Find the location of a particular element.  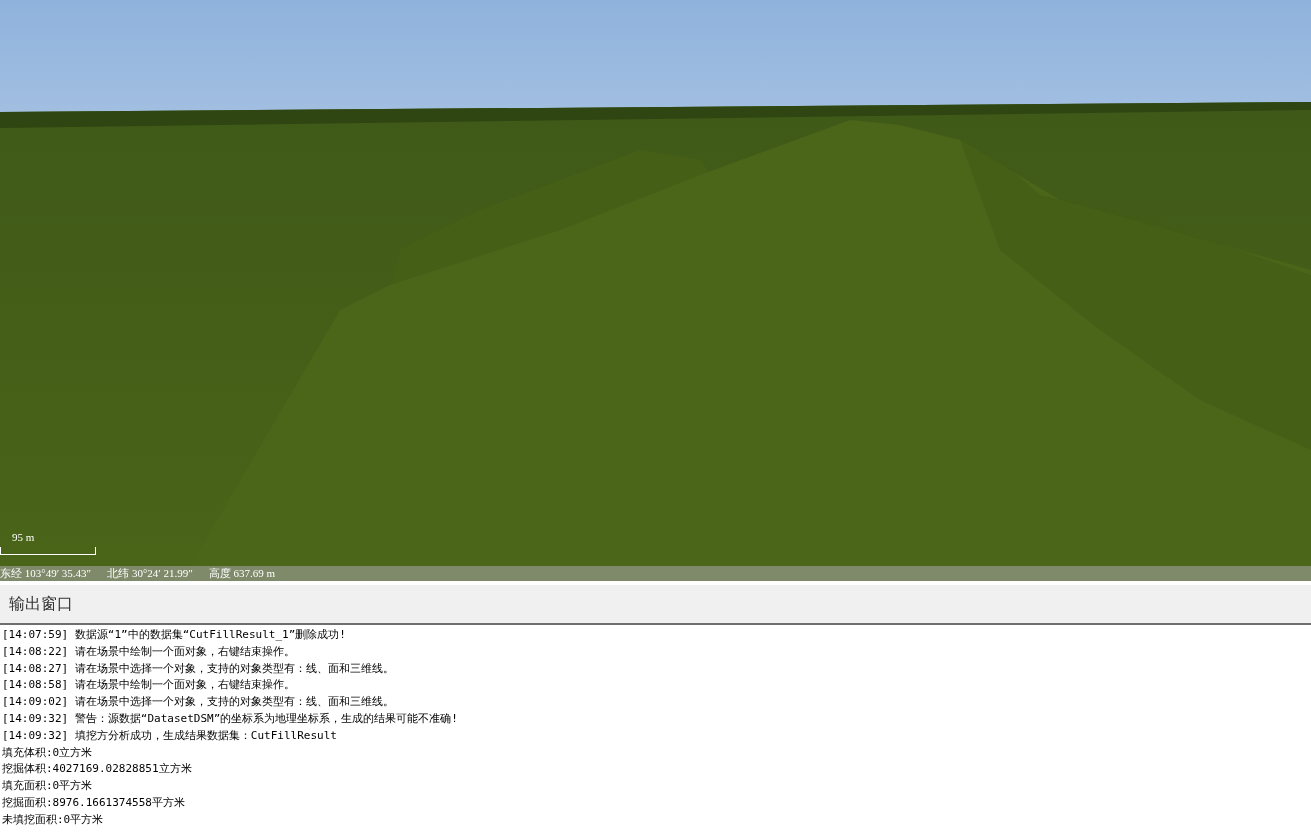

coordinate-text: 高度 637.69 m is located at coordinates (242, 573).